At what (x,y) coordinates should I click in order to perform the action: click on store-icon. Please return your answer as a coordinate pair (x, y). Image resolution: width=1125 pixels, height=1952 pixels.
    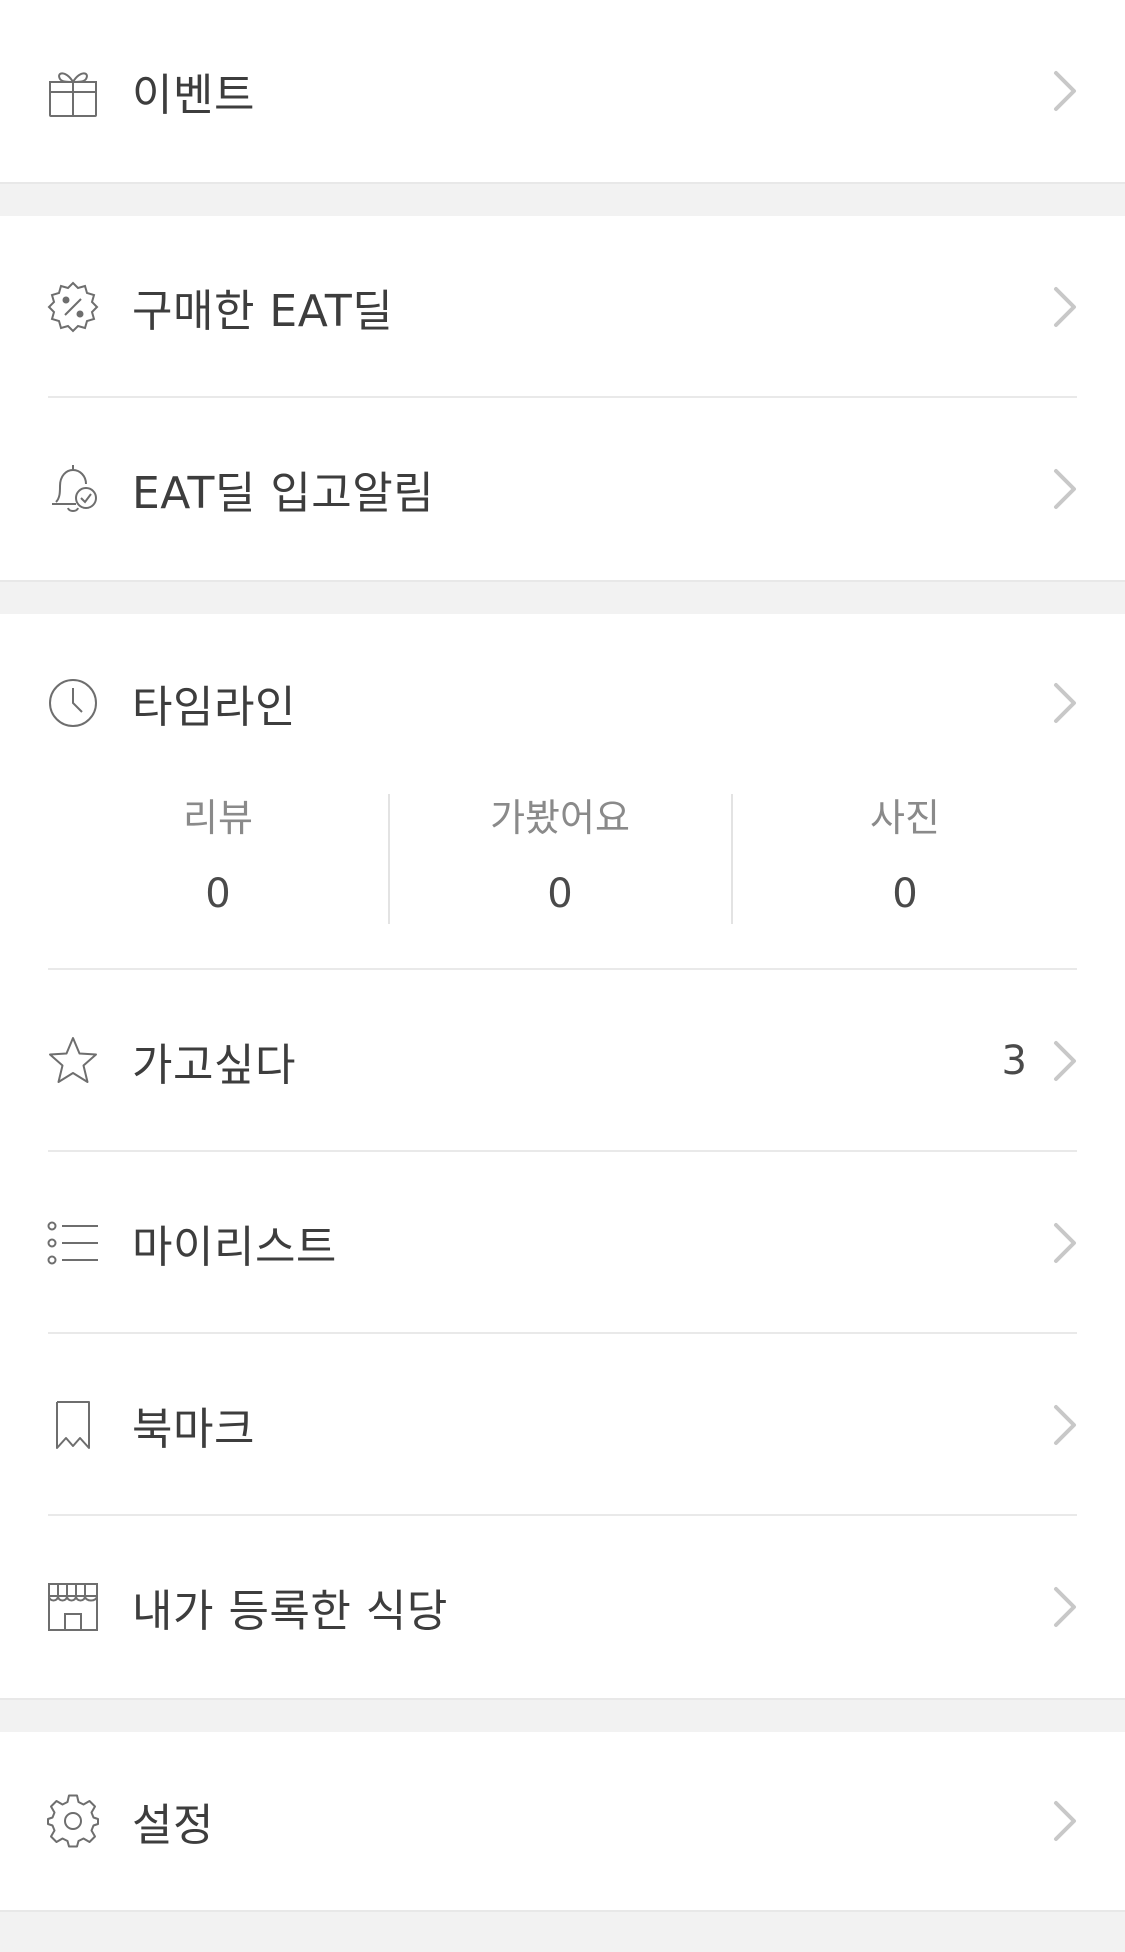
    Looking at the image, I should click on (73, 1607).